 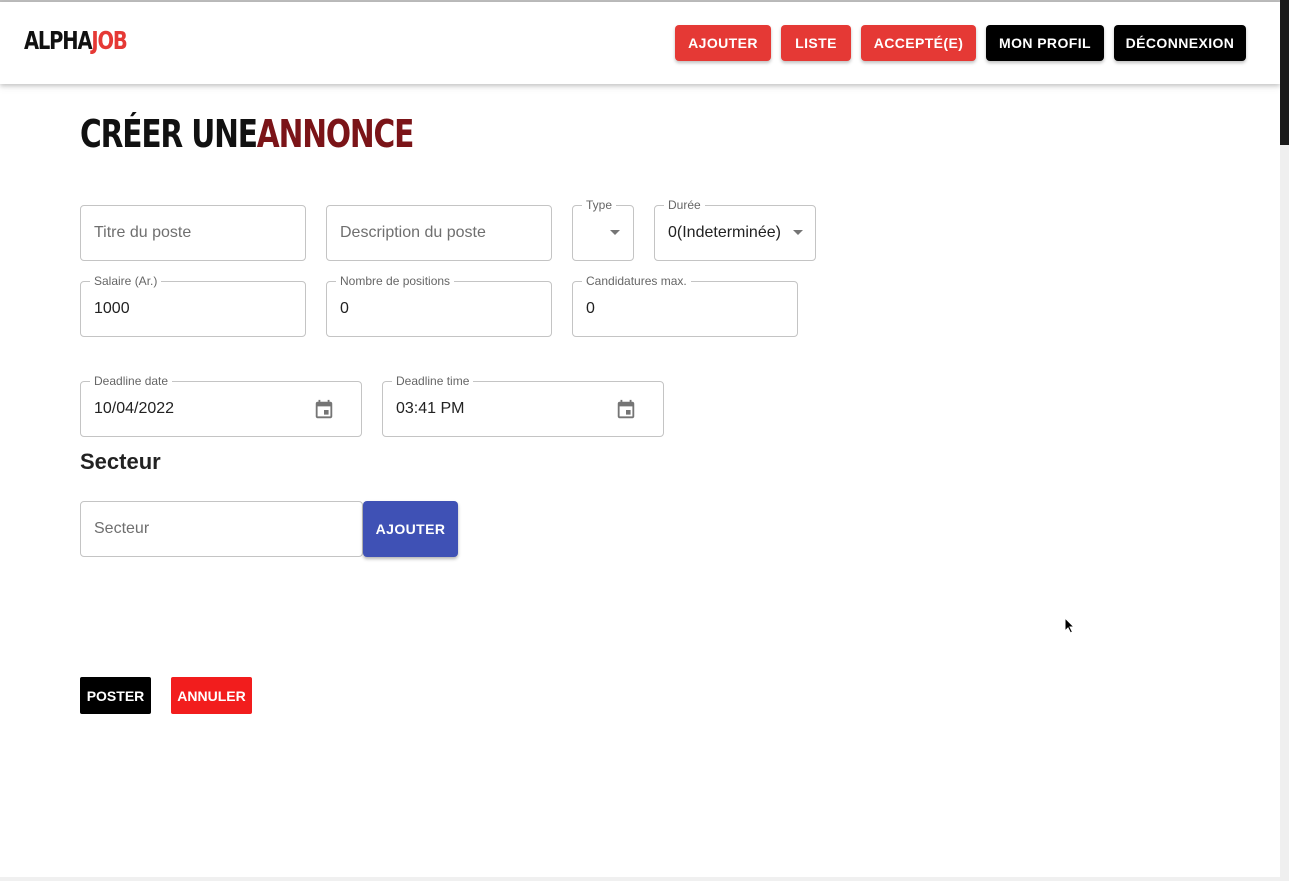 What do you see at coordinates (109, 40) in the screenshot?
I see `logo-part-job: JOB` at bounding box center [109, 40].